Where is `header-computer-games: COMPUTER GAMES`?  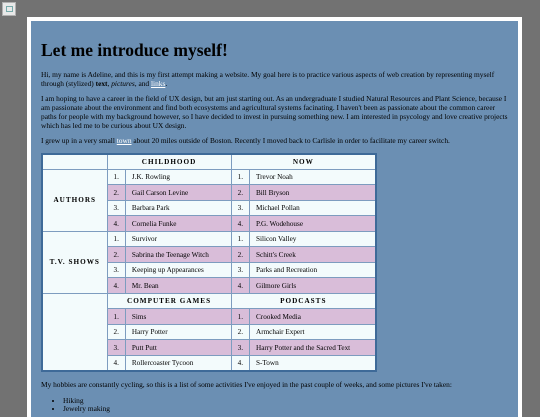 header-computer-games: COMPUTER GAMES is located at coordinates (169, 301).